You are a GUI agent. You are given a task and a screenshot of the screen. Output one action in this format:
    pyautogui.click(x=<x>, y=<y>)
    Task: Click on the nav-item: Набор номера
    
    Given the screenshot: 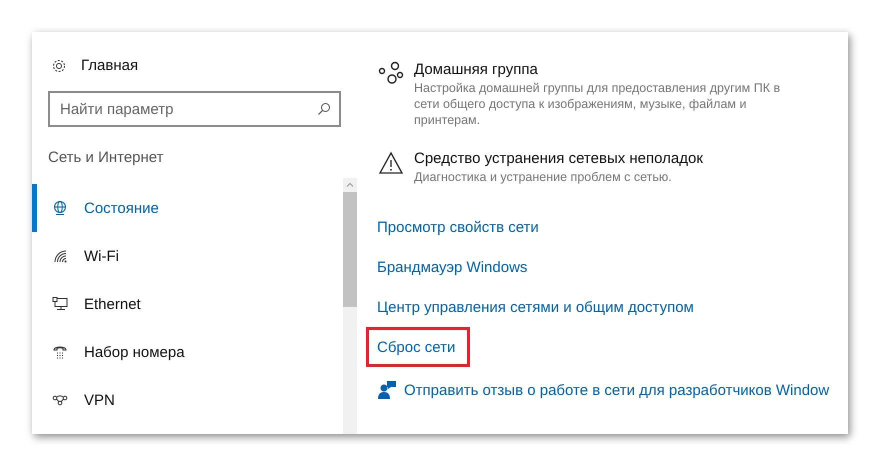 What is the action you would take?
    pyautogui.click(x=187, y=352)
    